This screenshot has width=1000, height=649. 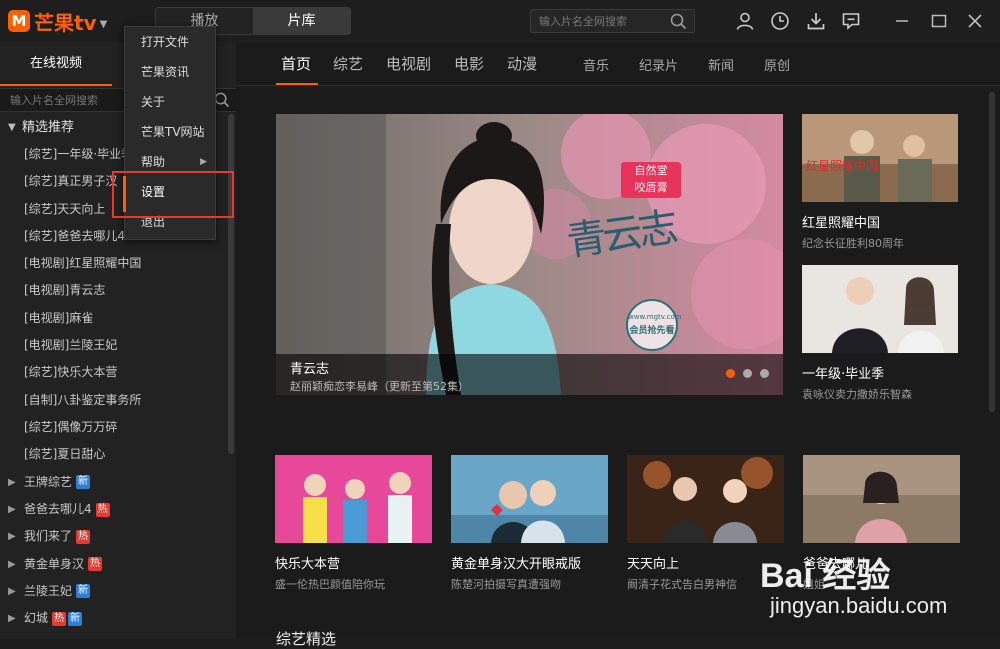 What do you see at coordinates (114, 318) in the screenshot?
I see `sidebar-item: [电视剧]麻雀` at bounding box center [114, 318].